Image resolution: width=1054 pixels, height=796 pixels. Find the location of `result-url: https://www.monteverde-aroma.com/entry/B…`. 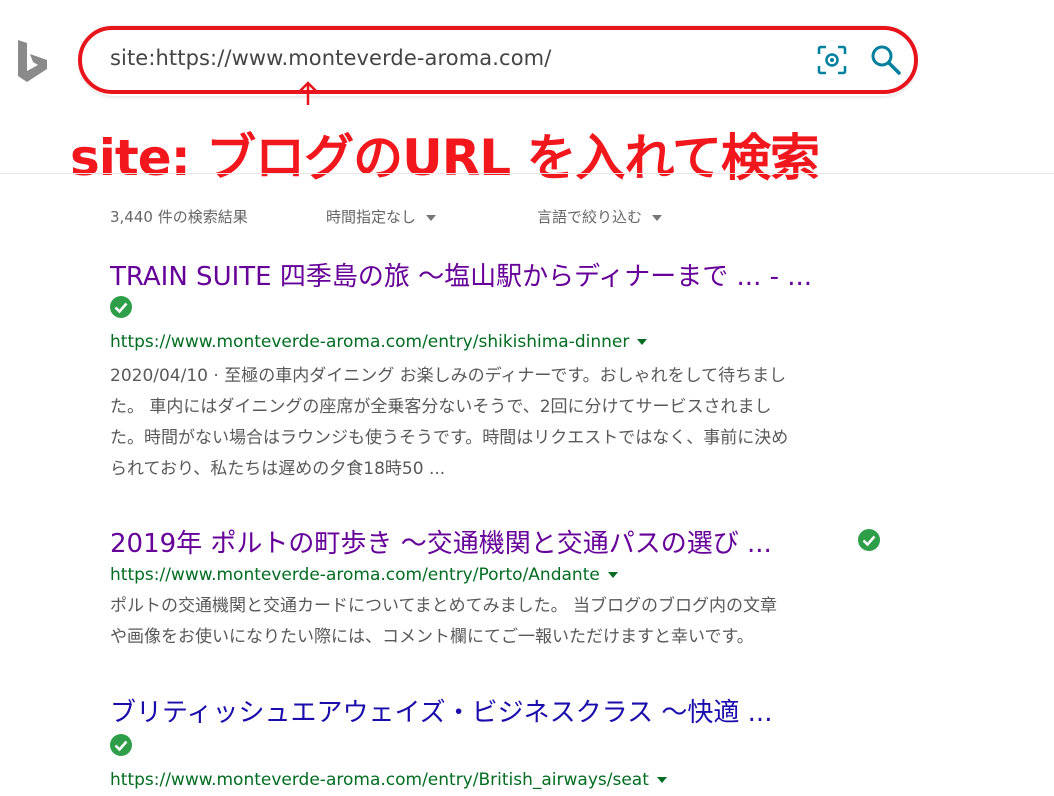

result-url: https://www.monteverde-aroma.com/entry/B… is located at coordinates (388, 780).